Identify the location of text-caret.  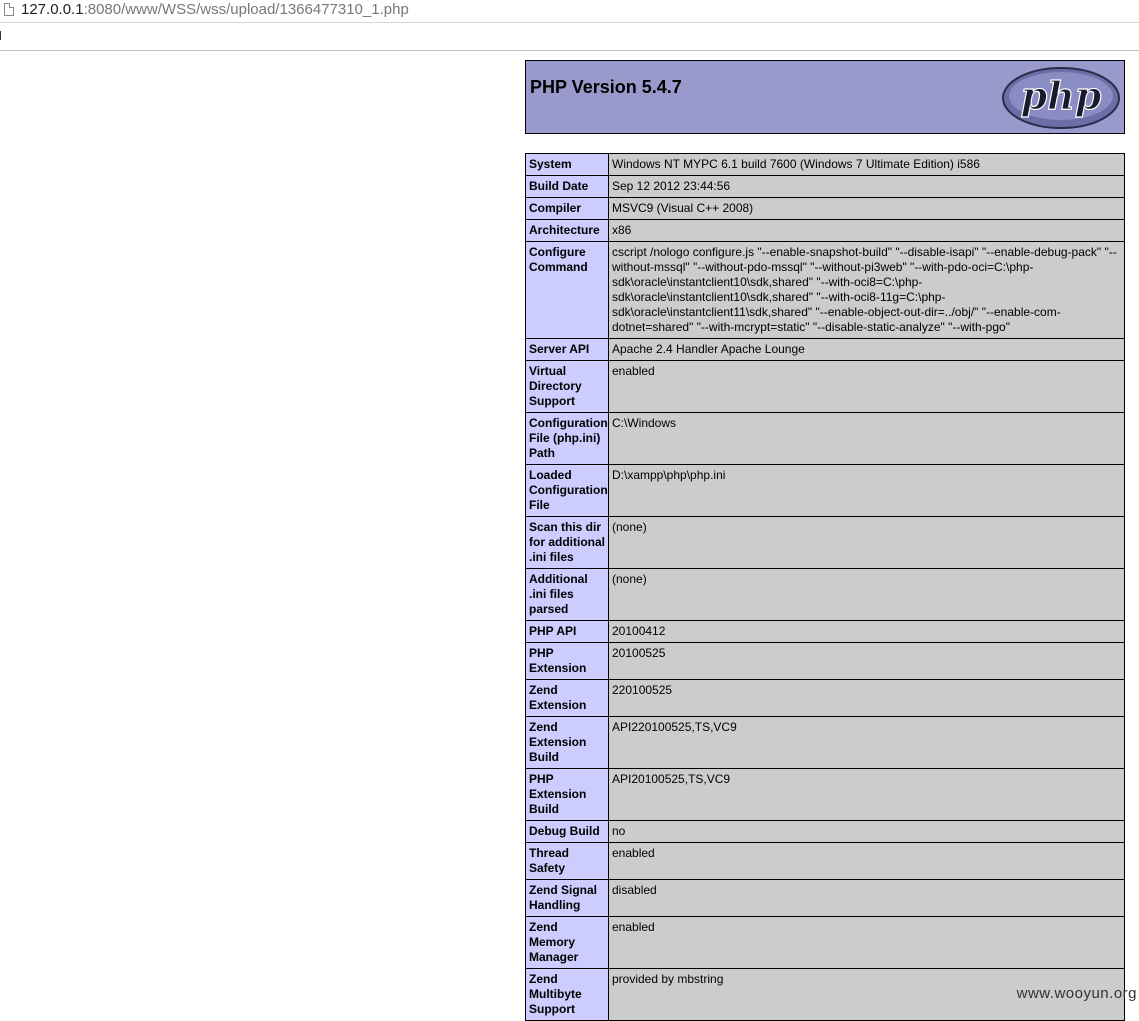
(0, 35).